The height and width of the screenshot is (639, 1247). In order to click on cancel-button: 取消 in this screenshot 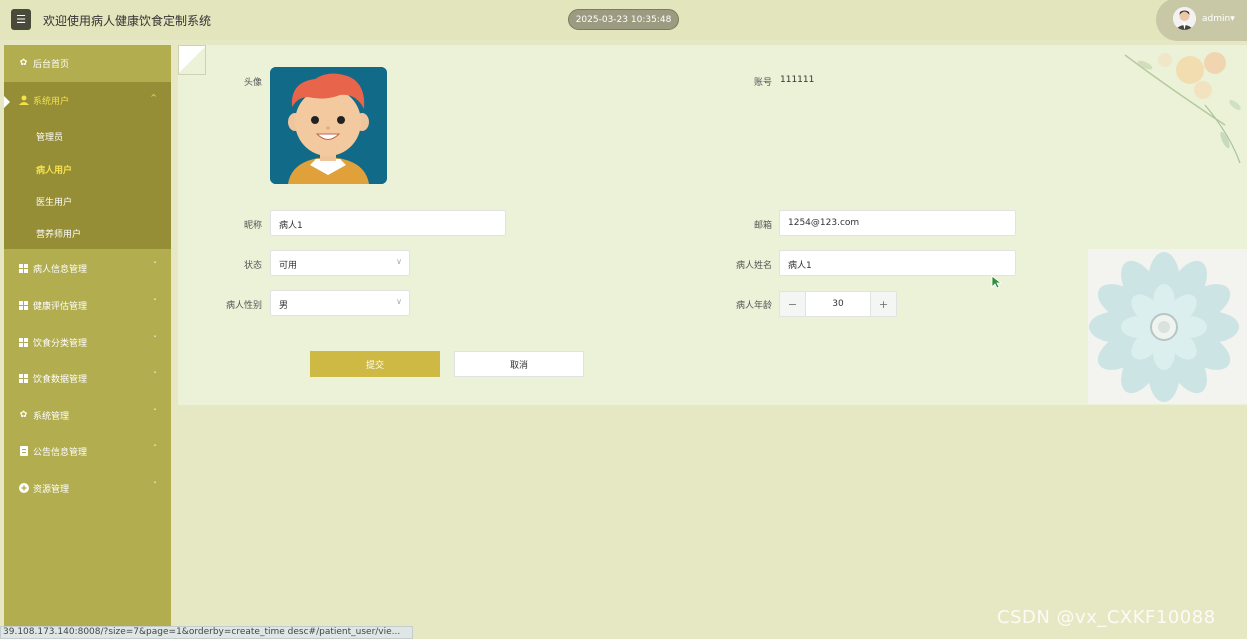, I will do `click(519, 364)`.